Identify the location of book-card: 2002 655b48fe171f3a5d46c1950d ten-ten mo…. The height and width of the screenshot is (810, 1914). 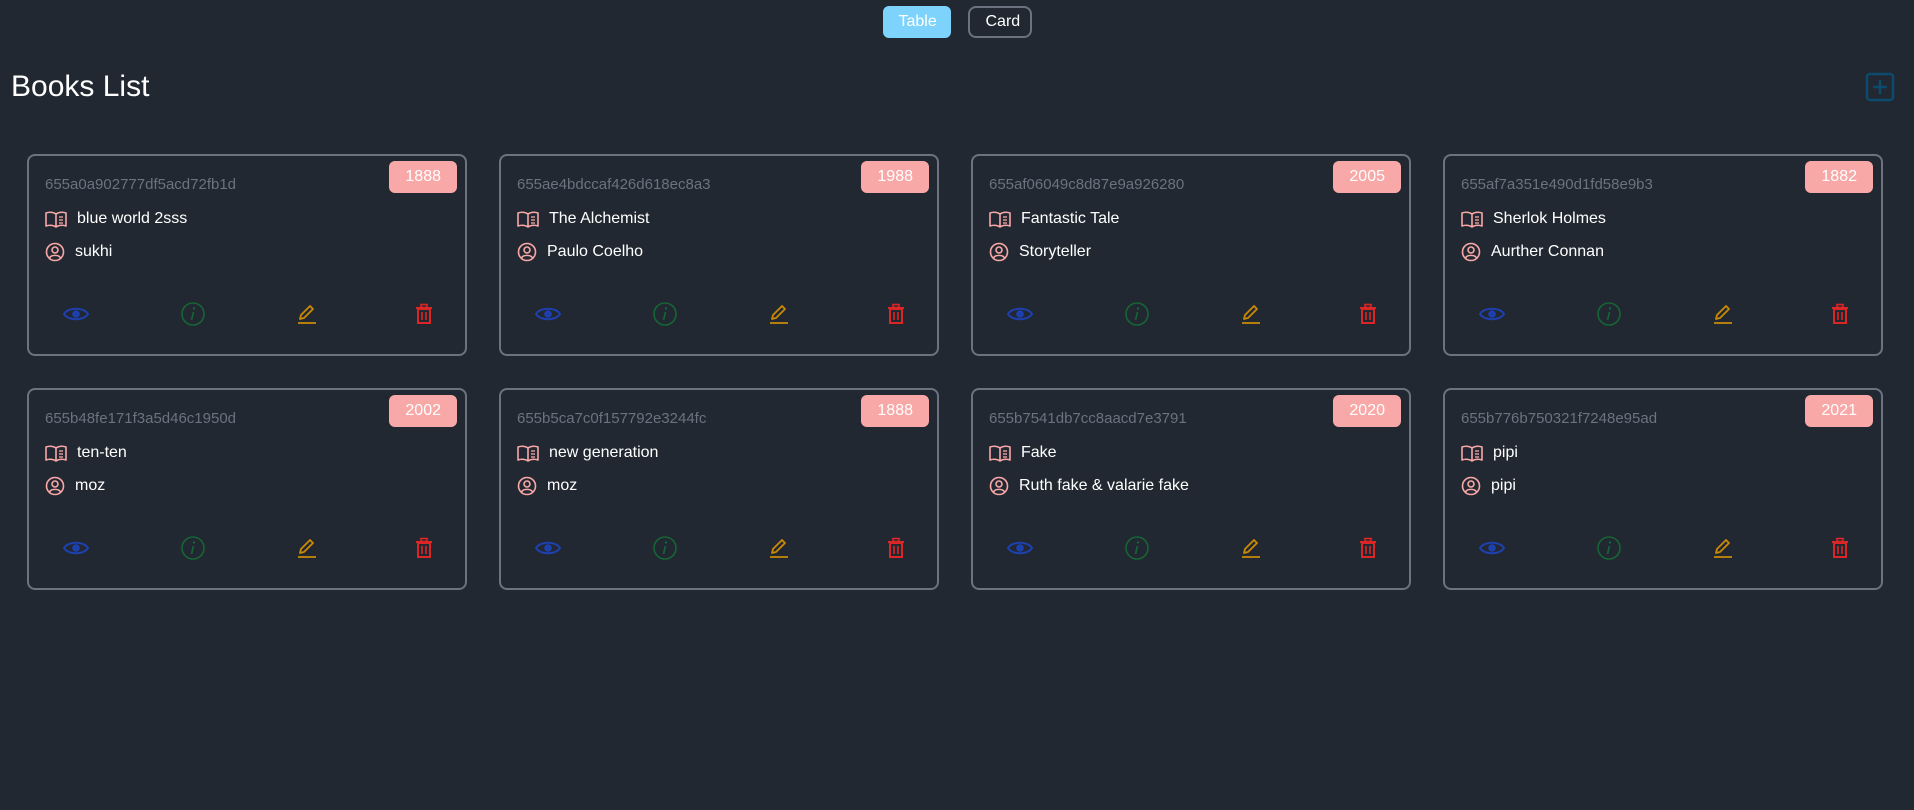
(247, 489).